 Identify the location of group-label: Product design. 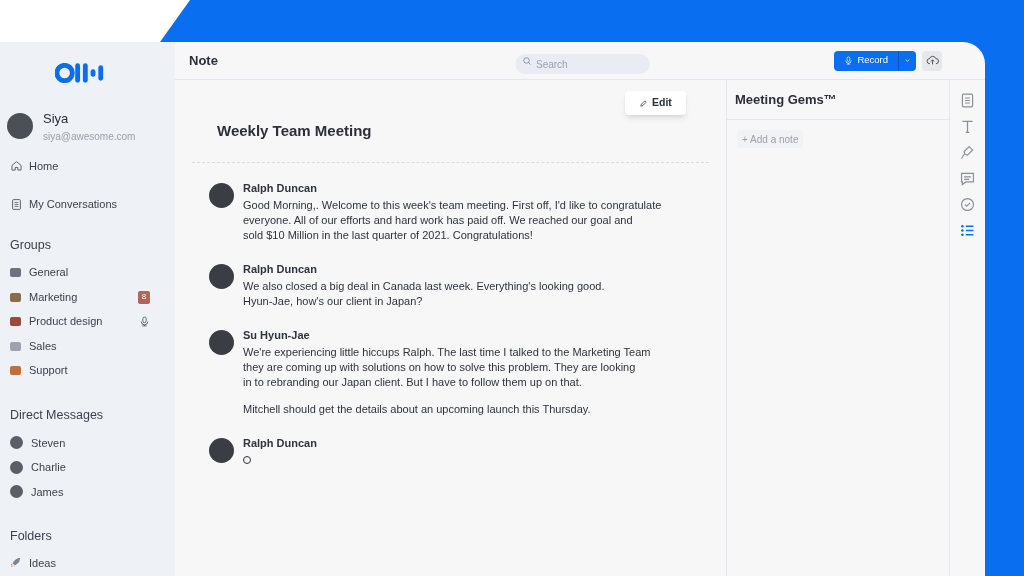
(66, 322).